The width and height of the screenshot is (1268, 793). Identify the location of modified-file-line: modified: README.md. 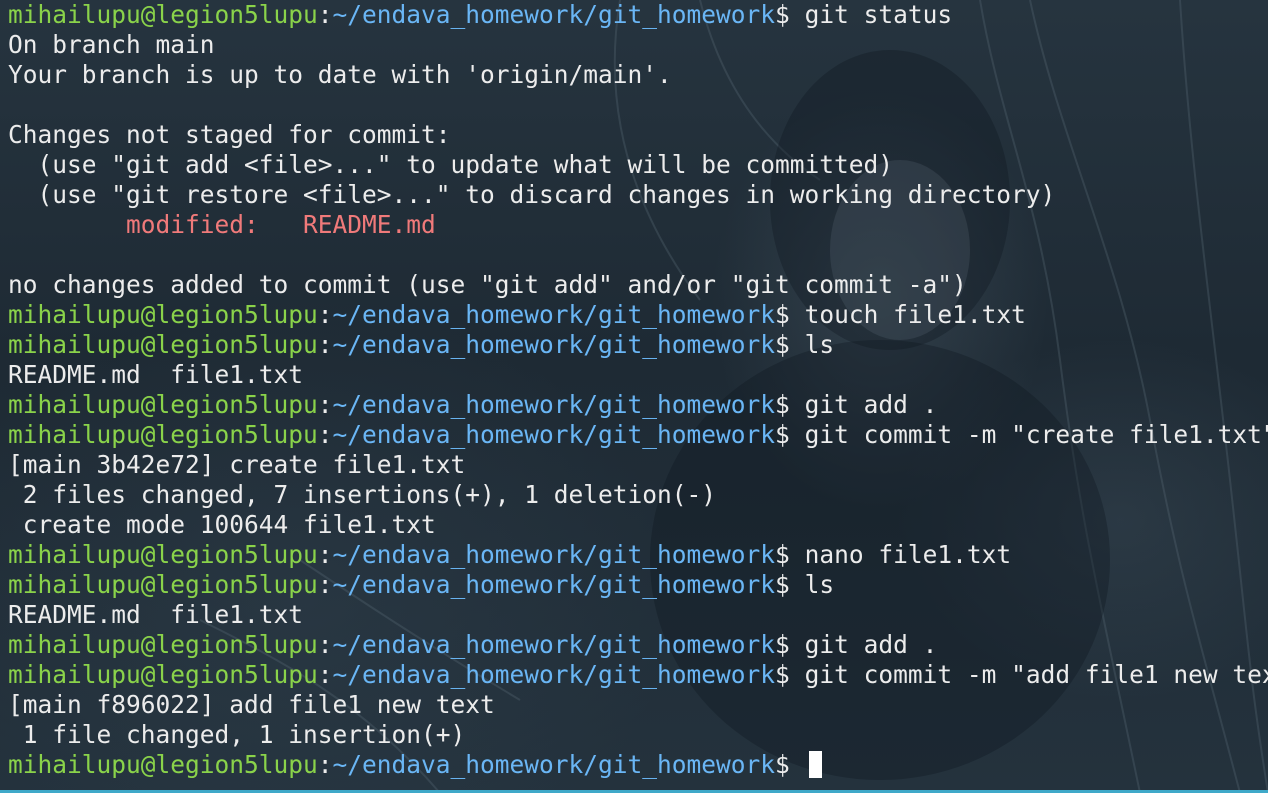
(638, 225).